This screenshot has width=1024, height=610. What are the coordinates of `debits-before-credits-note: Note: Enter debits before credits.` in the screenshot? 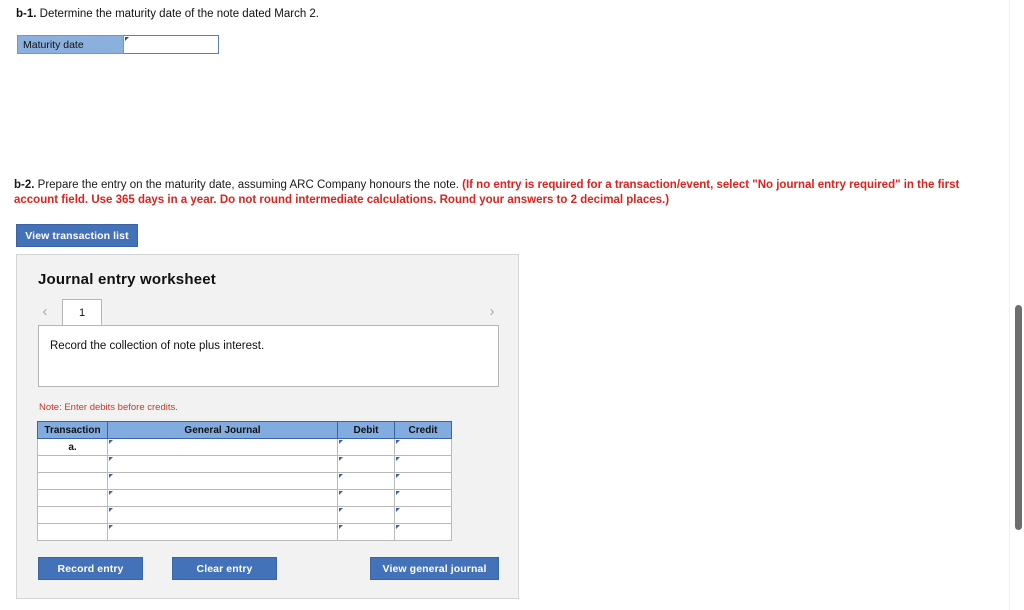 It's located at (108, 407).